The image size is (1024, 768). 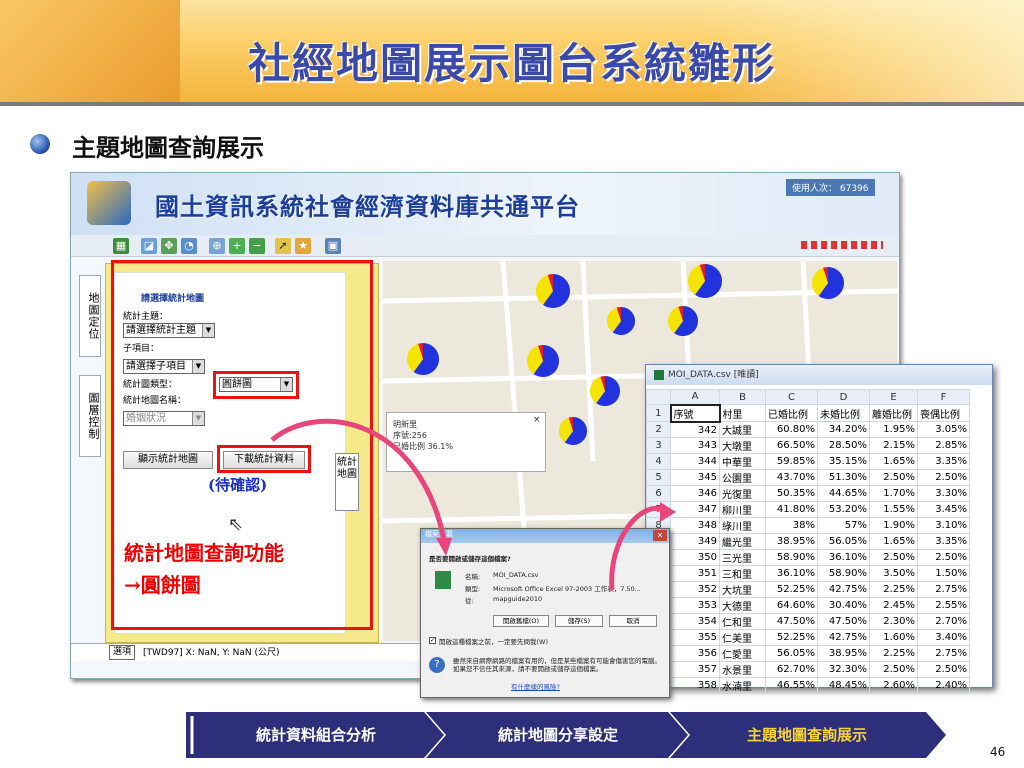 I want to click on excel-cell: 2.40%, so click(x=943, y=686).